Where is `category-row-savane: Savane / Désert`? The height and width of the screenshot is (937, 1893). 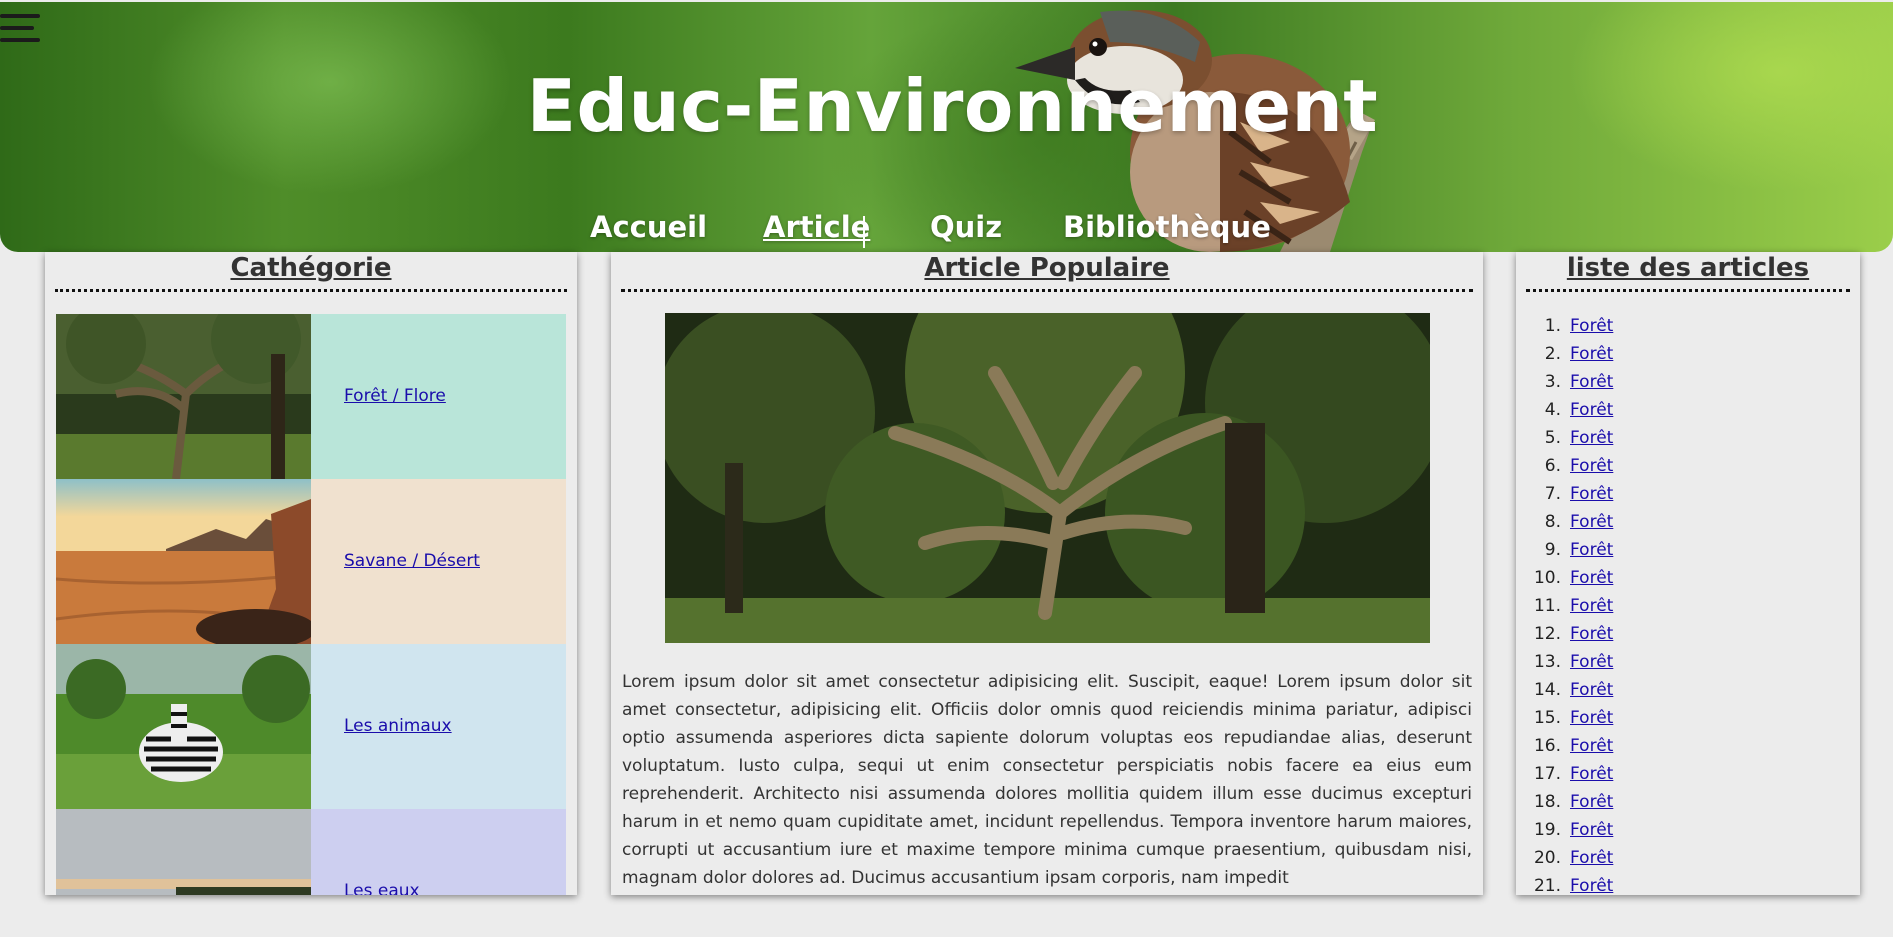 category-row-savane: Savane / Désert is located at coordinates (311, 561).